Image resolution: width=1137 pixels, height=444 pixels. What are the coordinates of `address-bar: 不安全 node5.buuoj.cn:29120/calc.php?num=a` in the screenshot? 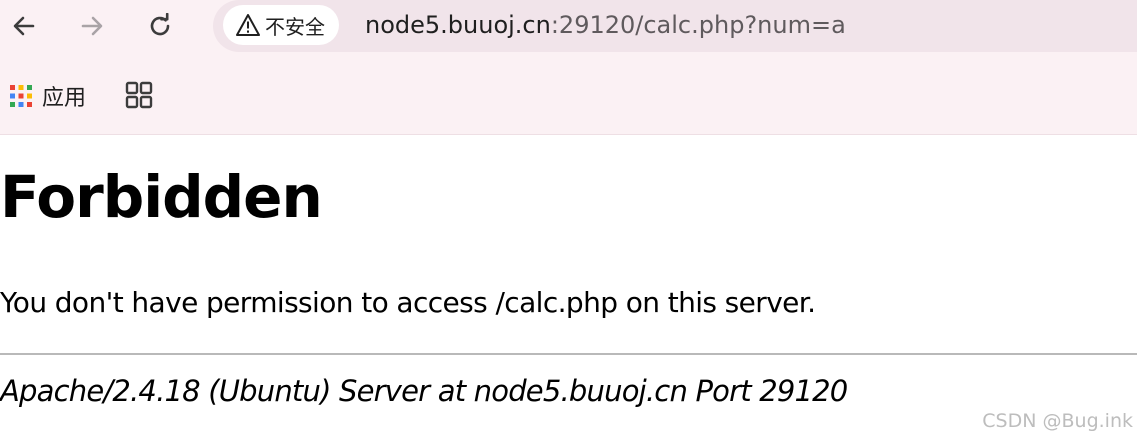 It's located at (675, 26).